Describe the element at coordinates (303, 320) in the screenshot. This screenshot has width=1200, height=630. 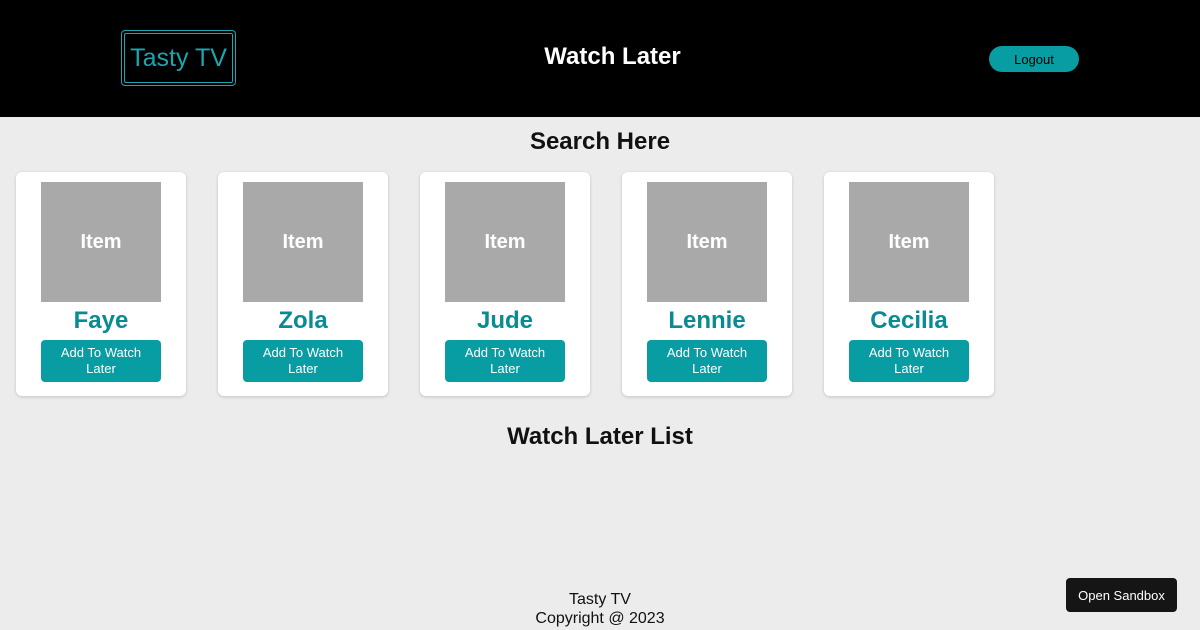
I see `item-name: Zola` at that location.